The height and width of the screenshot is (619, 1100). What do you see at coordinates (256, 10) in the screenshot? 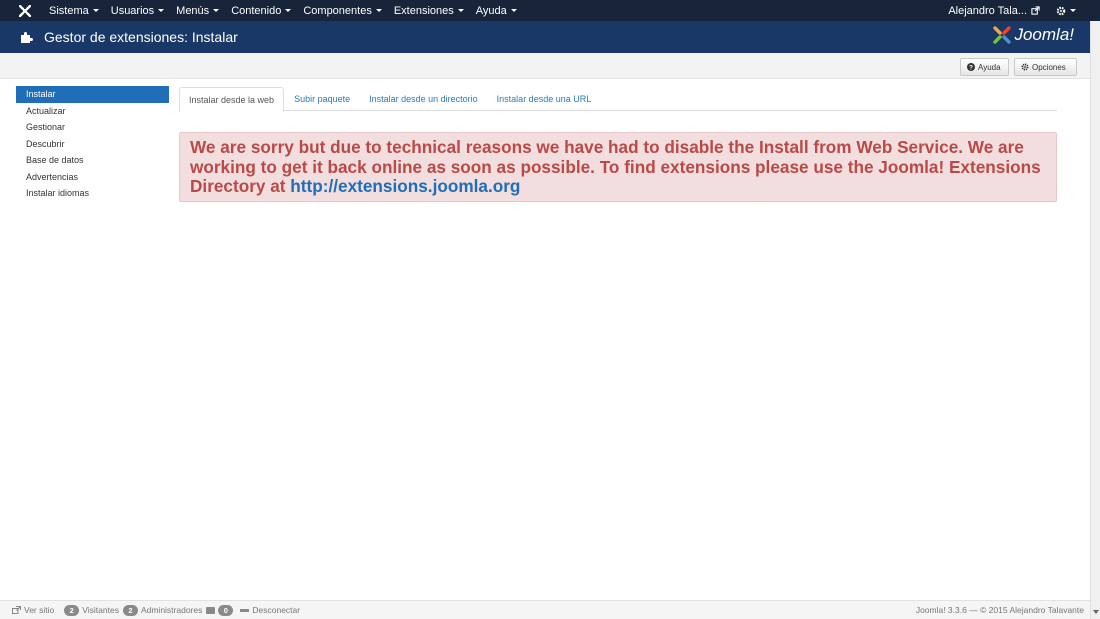
I see `menu-label: Contenido` at bounding box center [256, 10].